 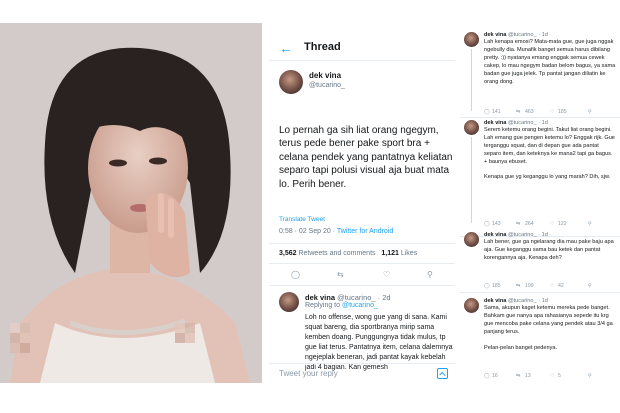 What do you see at coordinates (409, 253) in the screenshot?
I see `like-label: Likes` at bounding box center [409, 253].